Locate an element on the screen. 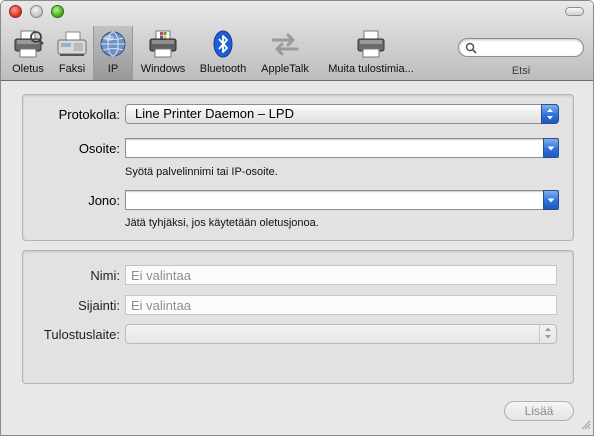  toolbar-item-fax: Faksi is located at coordinates (72, 52).